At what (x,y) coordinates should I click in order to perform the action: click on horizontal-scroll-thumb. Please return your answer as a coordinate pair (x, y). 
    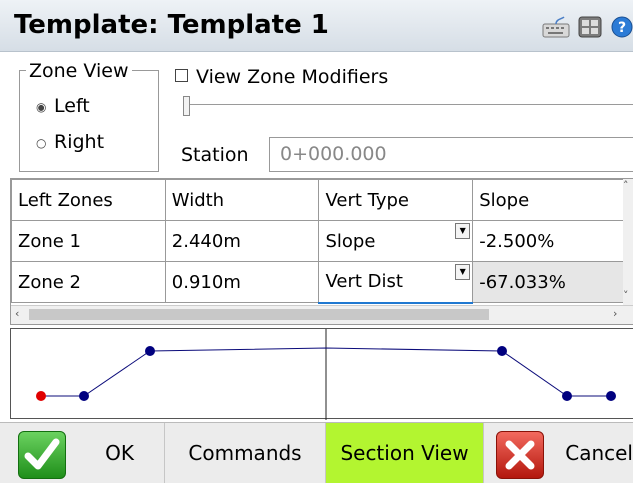
    Looking at the image, I should click on (259, 314).